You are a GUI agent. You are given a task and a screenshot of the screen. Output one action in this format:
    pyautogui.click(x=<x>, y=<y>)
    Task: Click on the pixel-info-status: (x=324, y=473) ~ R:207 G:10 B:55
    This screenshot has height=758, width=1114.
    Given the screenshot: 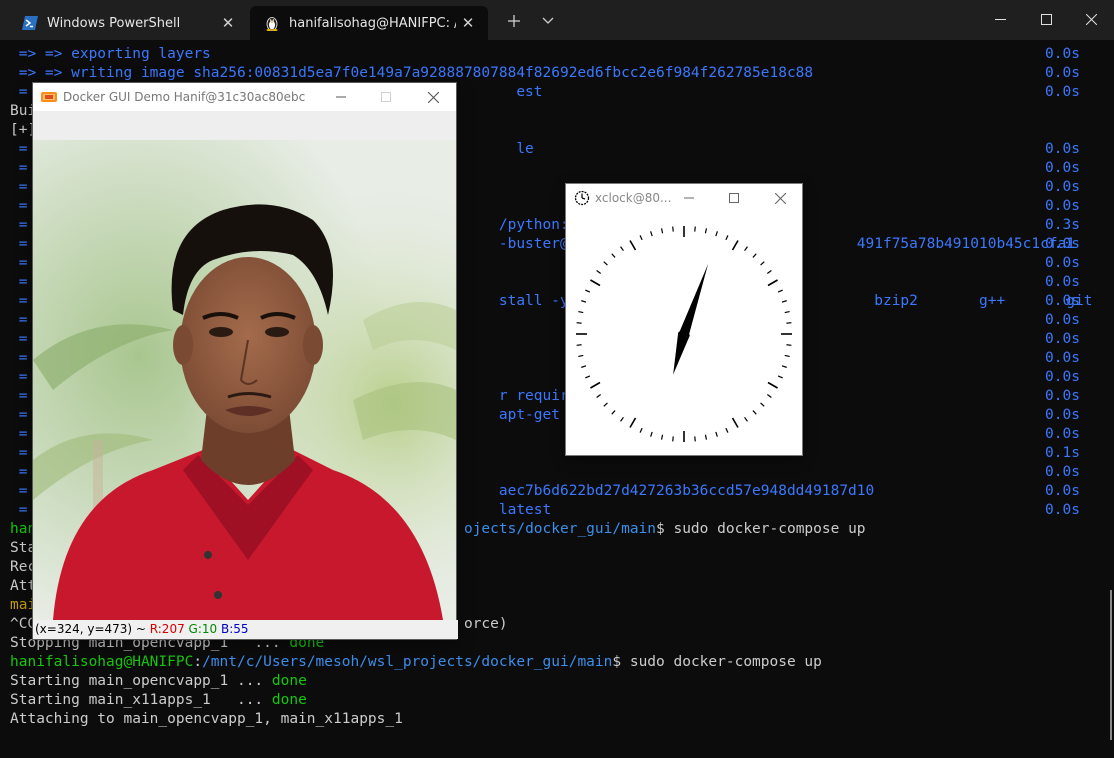 What is the action you would take?
    pyautogui.click(x=245, y=629)
    